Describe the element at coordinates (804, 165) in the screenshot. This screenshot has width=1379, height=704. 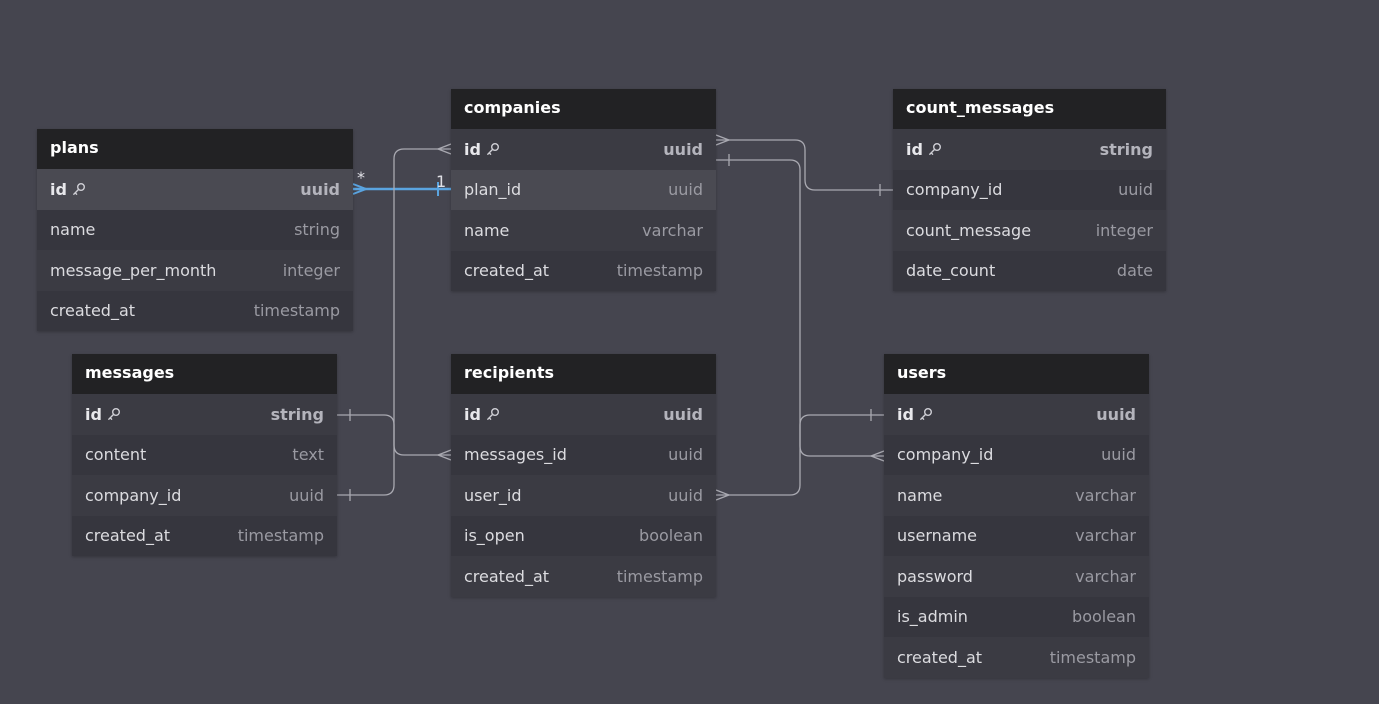
I see `relation-companies-count-messages` at that location.